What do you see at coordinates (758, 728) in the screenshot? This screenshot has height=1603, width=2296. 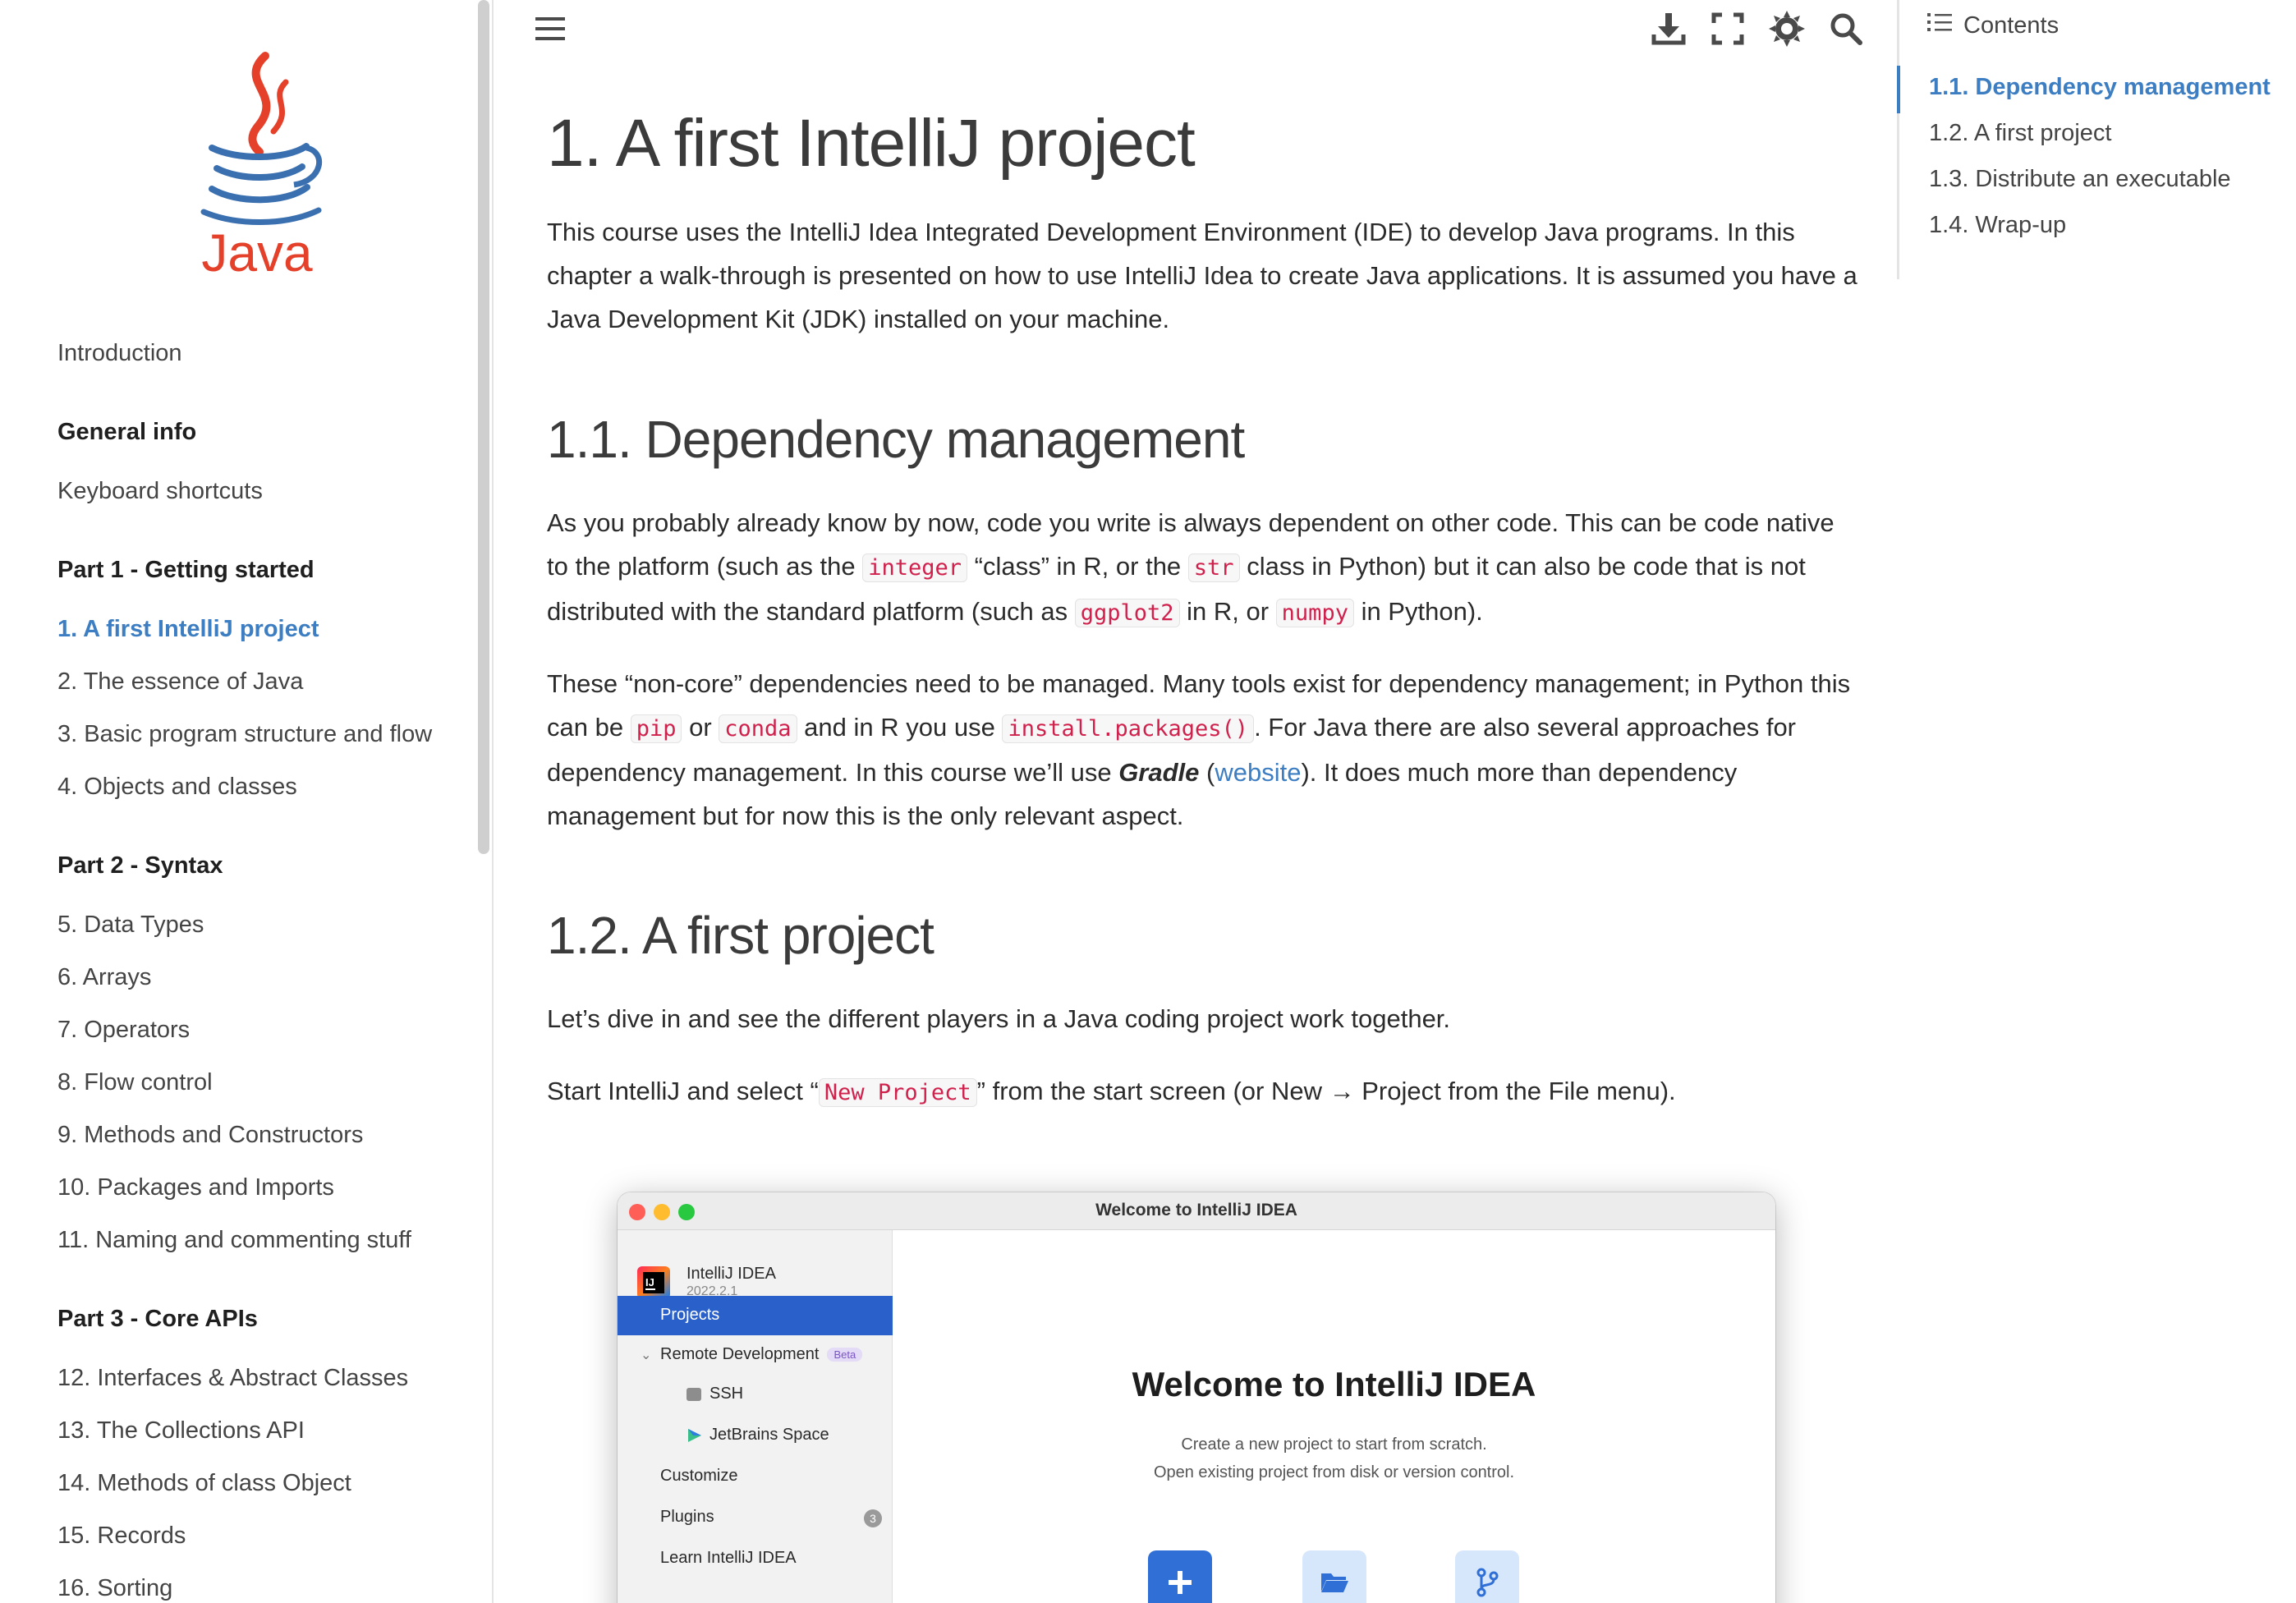 I see `inline-code: conda` at bounding box center [758, 728].